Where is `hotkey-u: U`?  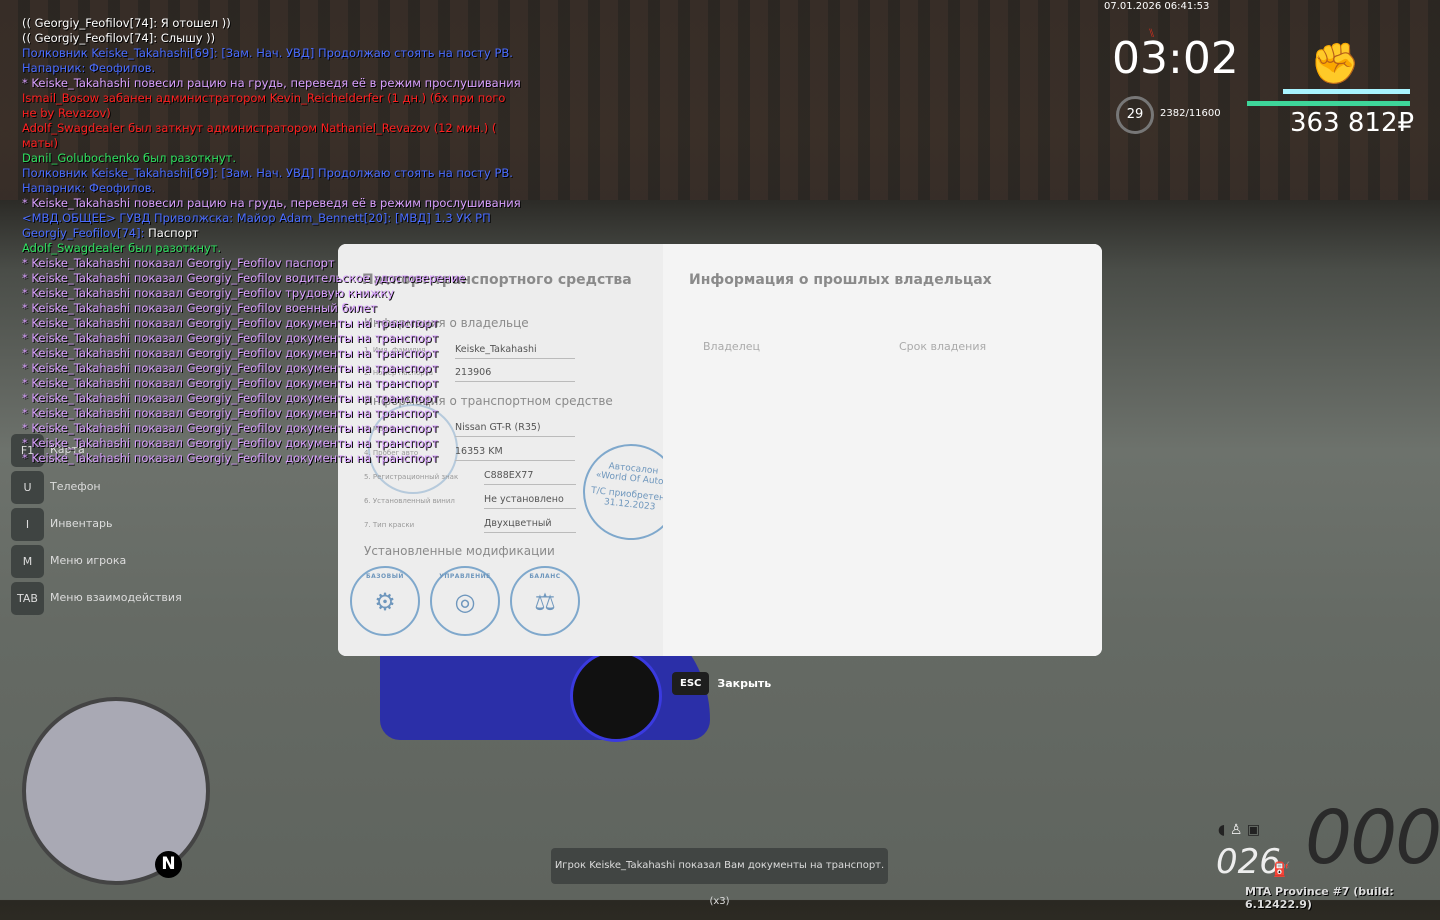 hotkey-u: U is located at coordinates (27, 487).